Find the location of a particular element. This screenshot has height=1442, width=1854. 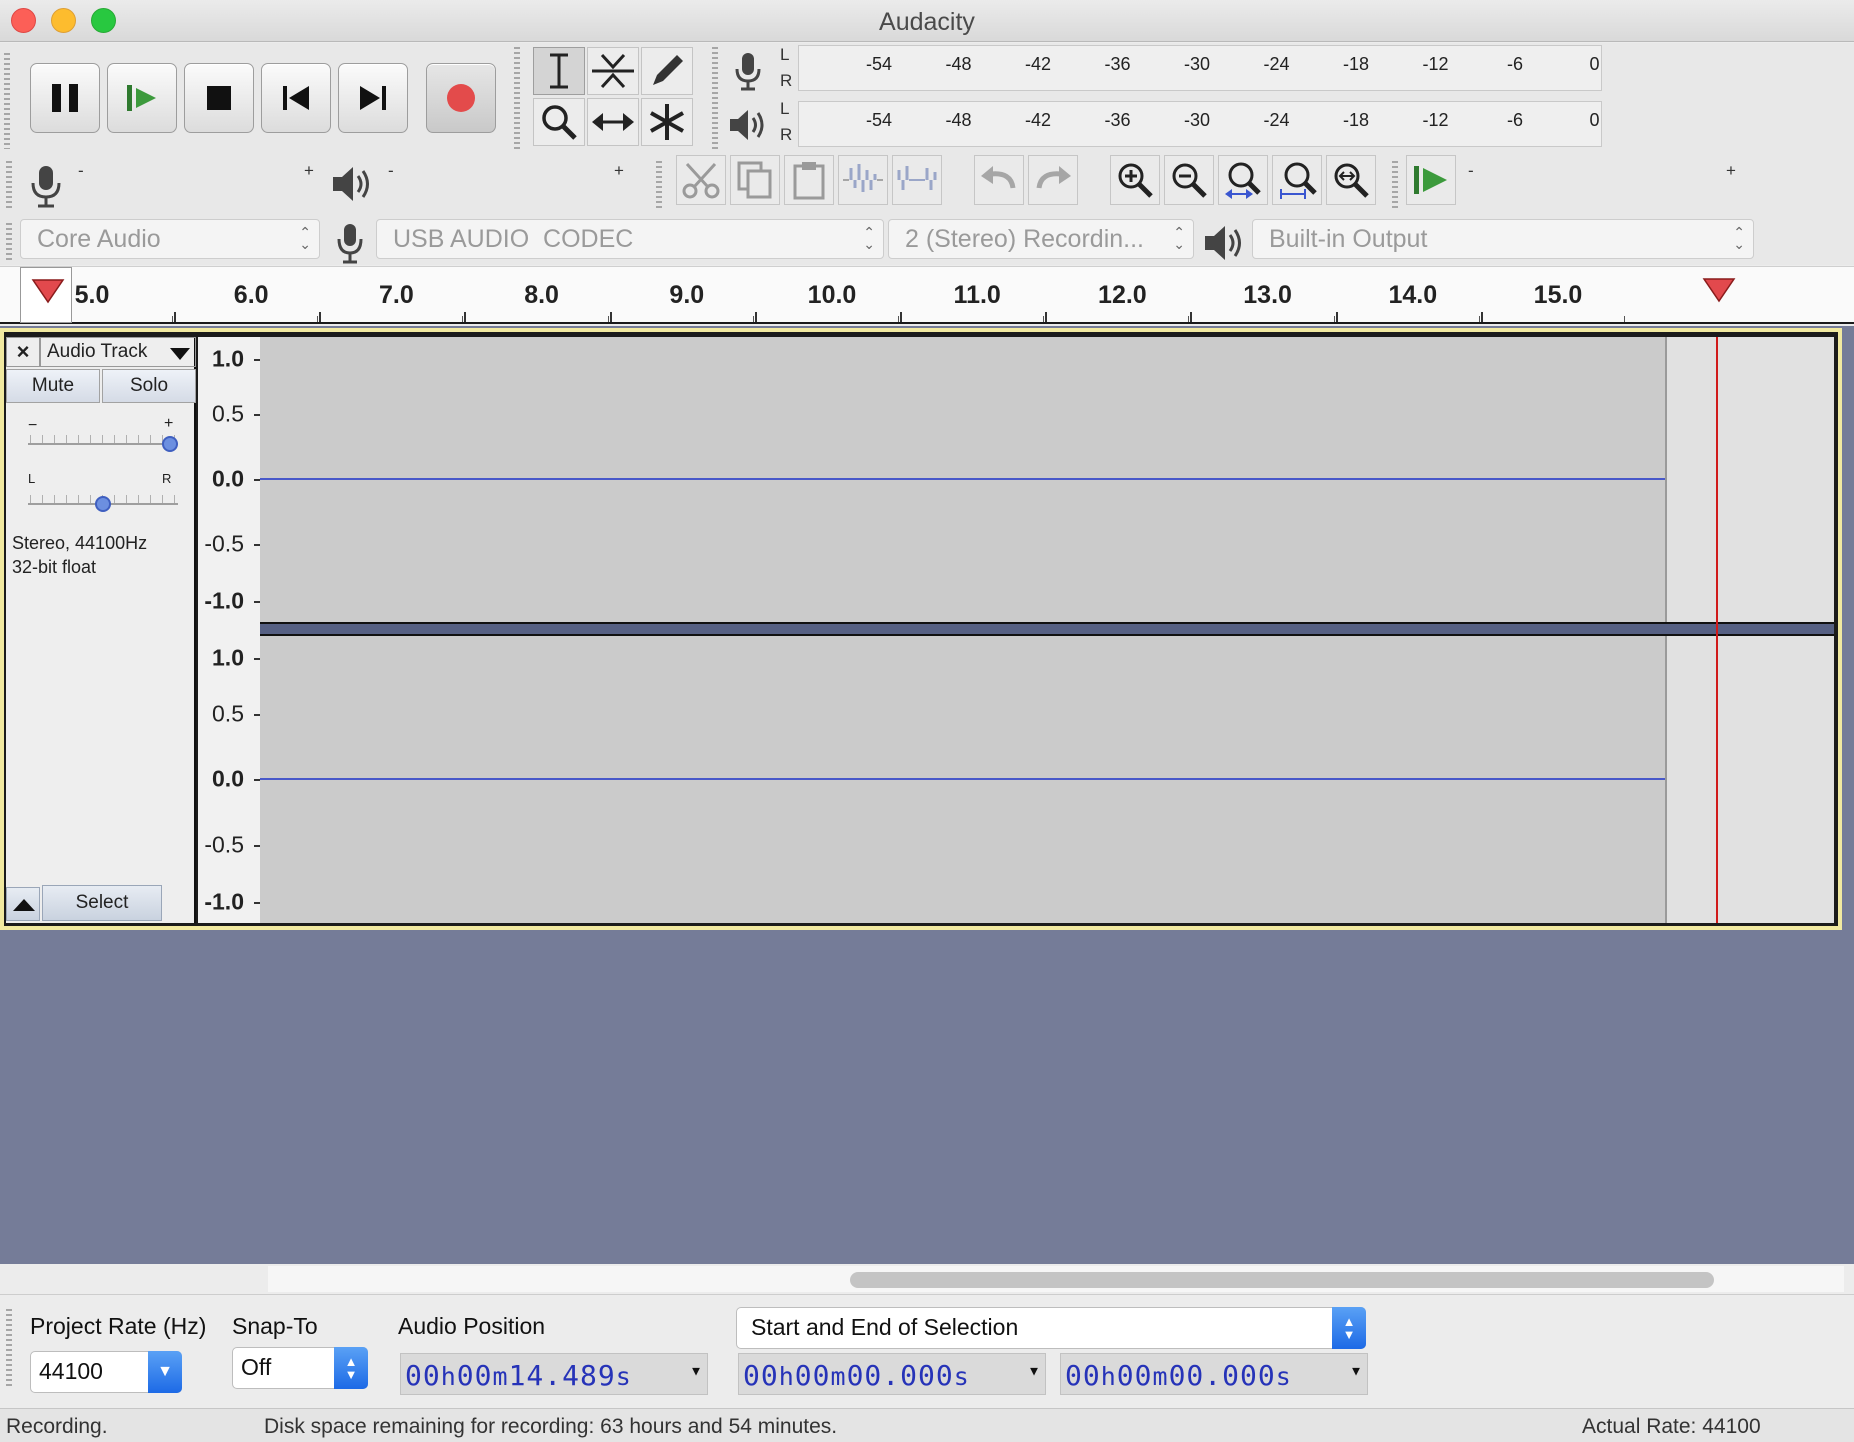

meter-toolbar-grip is located at coordinates (715, 99).